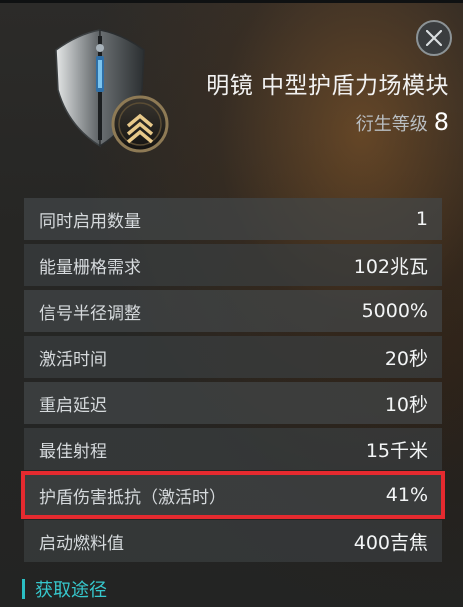 This screenshot has height=607, width=463. Describe the element at coordinates (406, 404) in the screenshot. I see `attribute-value: 10秒` at that location.